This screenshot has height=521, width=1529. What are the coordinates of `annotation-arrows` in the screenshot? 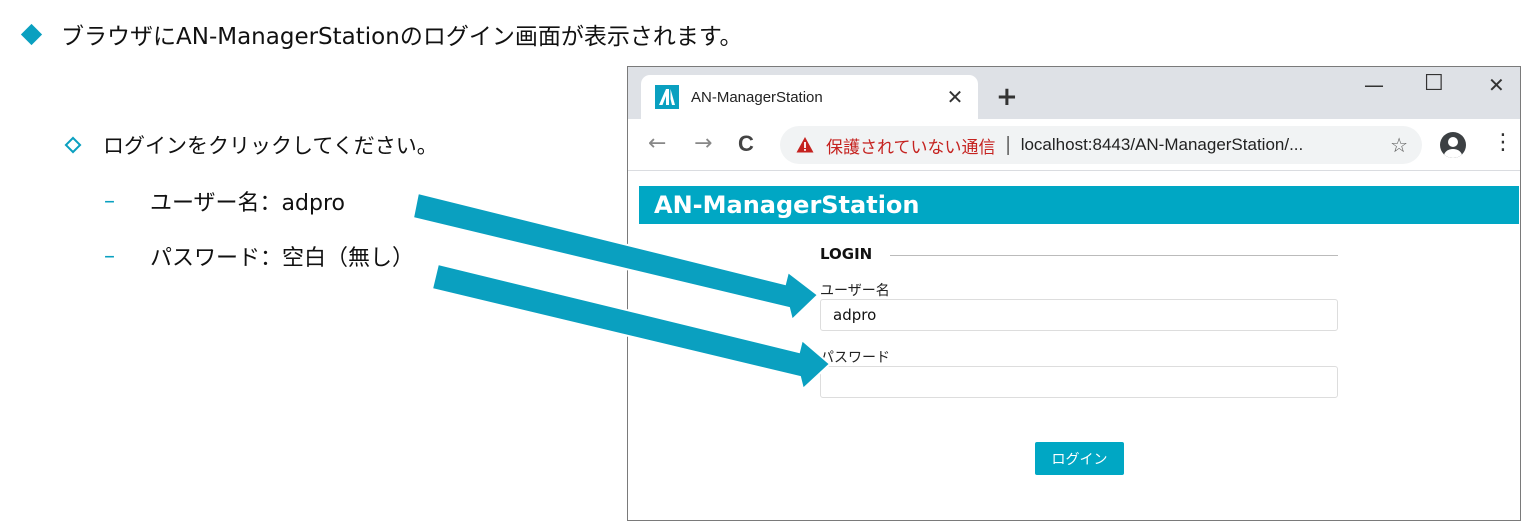 It's located at (621, 291).